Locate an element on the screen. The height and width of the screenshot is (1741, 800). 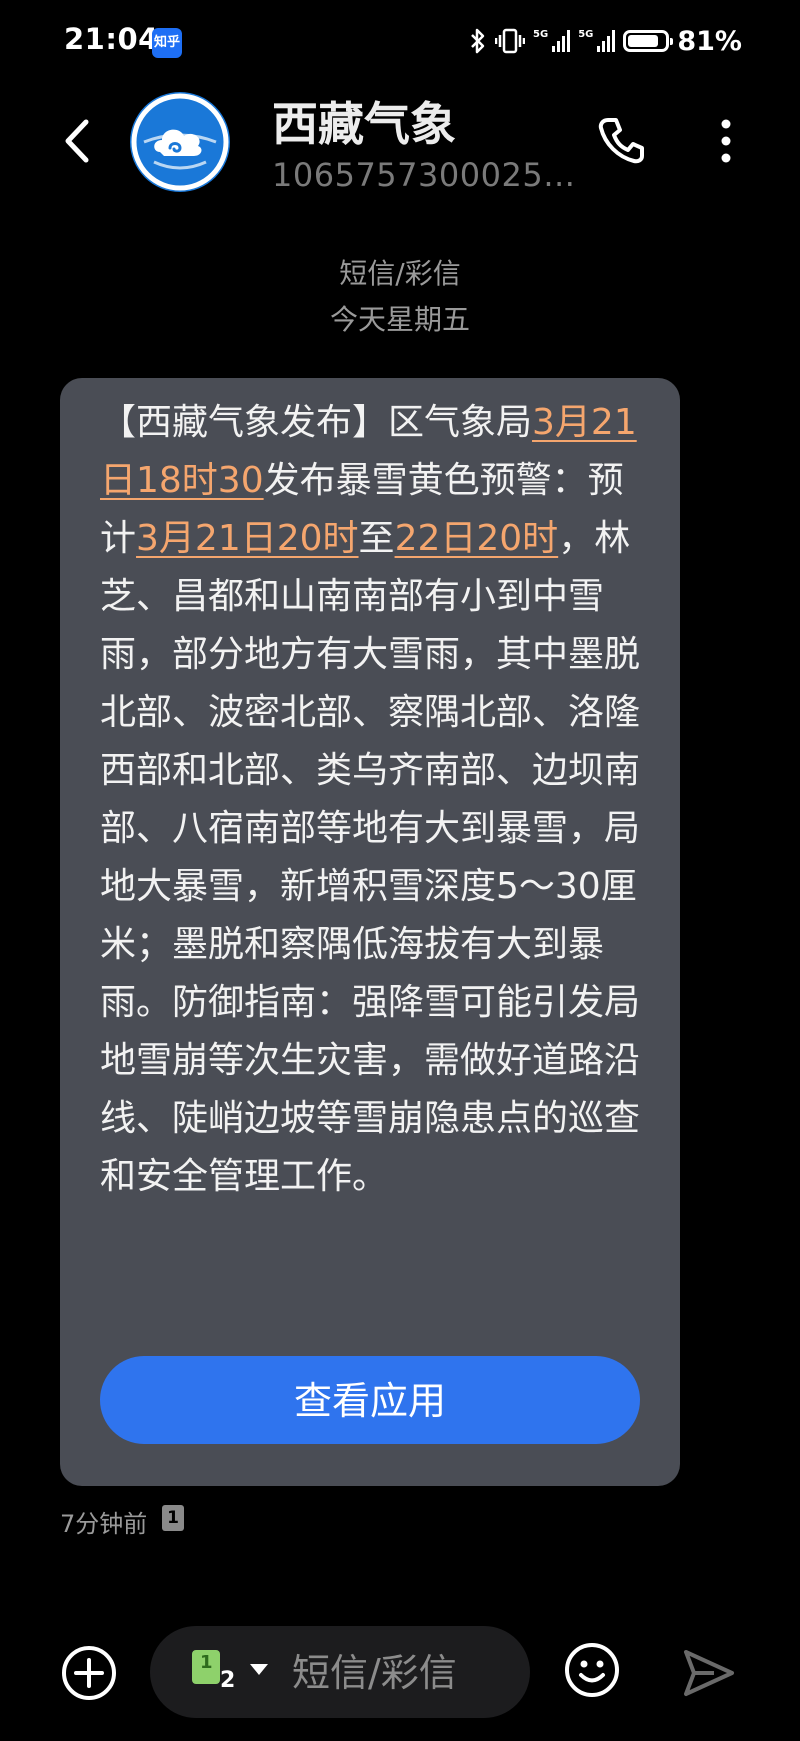
avatar is located at coordinates (180, 142).